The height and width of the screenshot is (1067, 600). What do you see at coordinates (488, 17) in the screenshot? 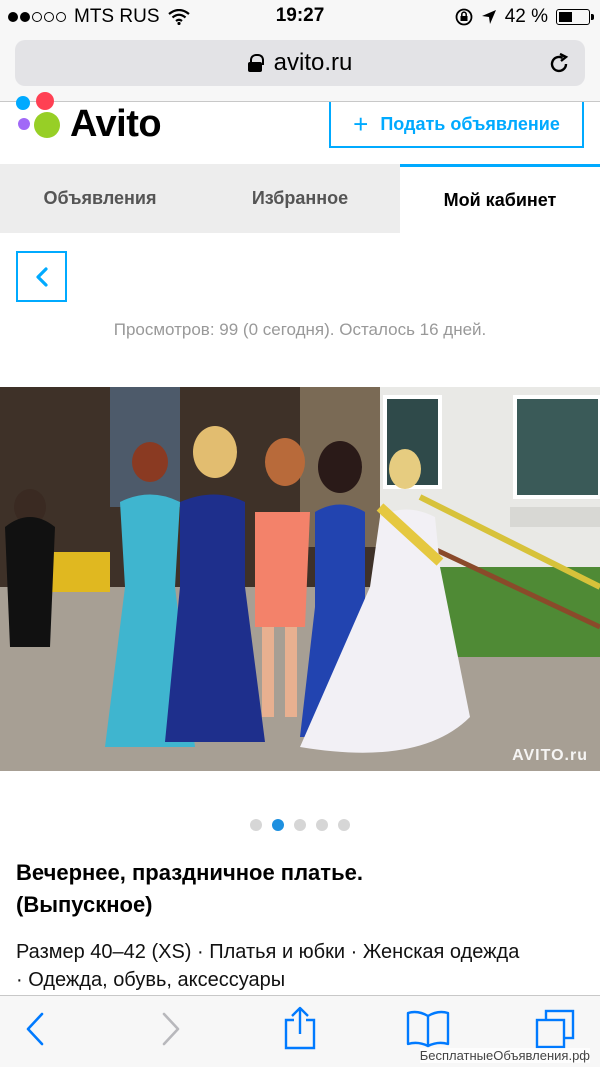
I see `location-arrow-icon` at bounding box center [488, 17].